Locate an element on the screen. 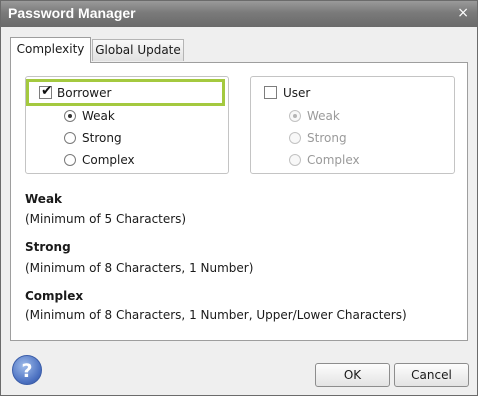  user-option-strong: Strong is located at coordinates (327, 138).